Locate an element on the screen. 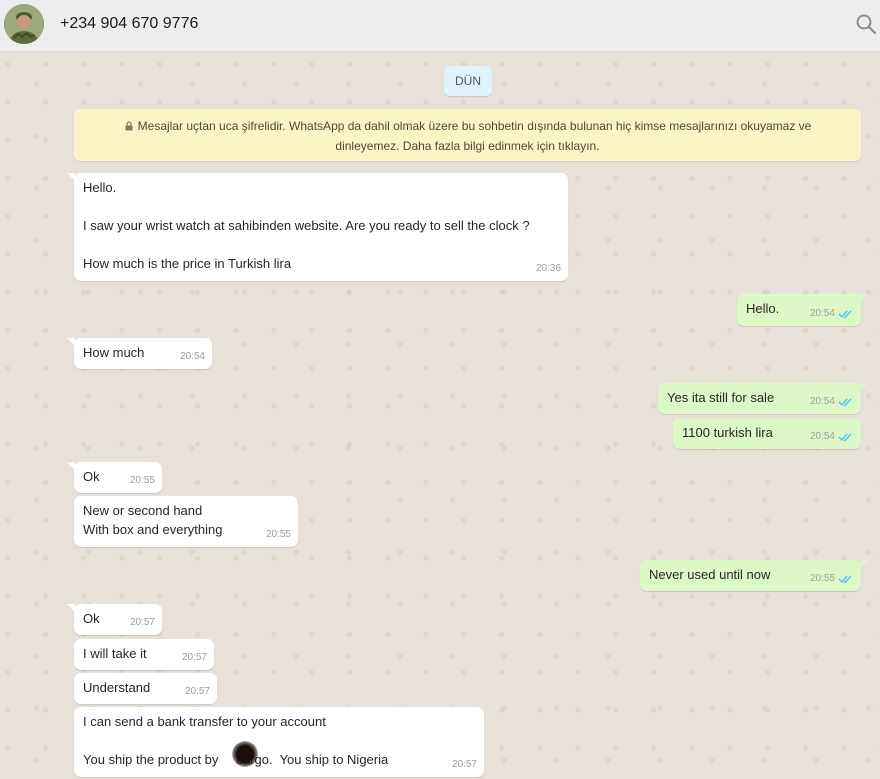  avatar-image is located at coordinates (24, 24).